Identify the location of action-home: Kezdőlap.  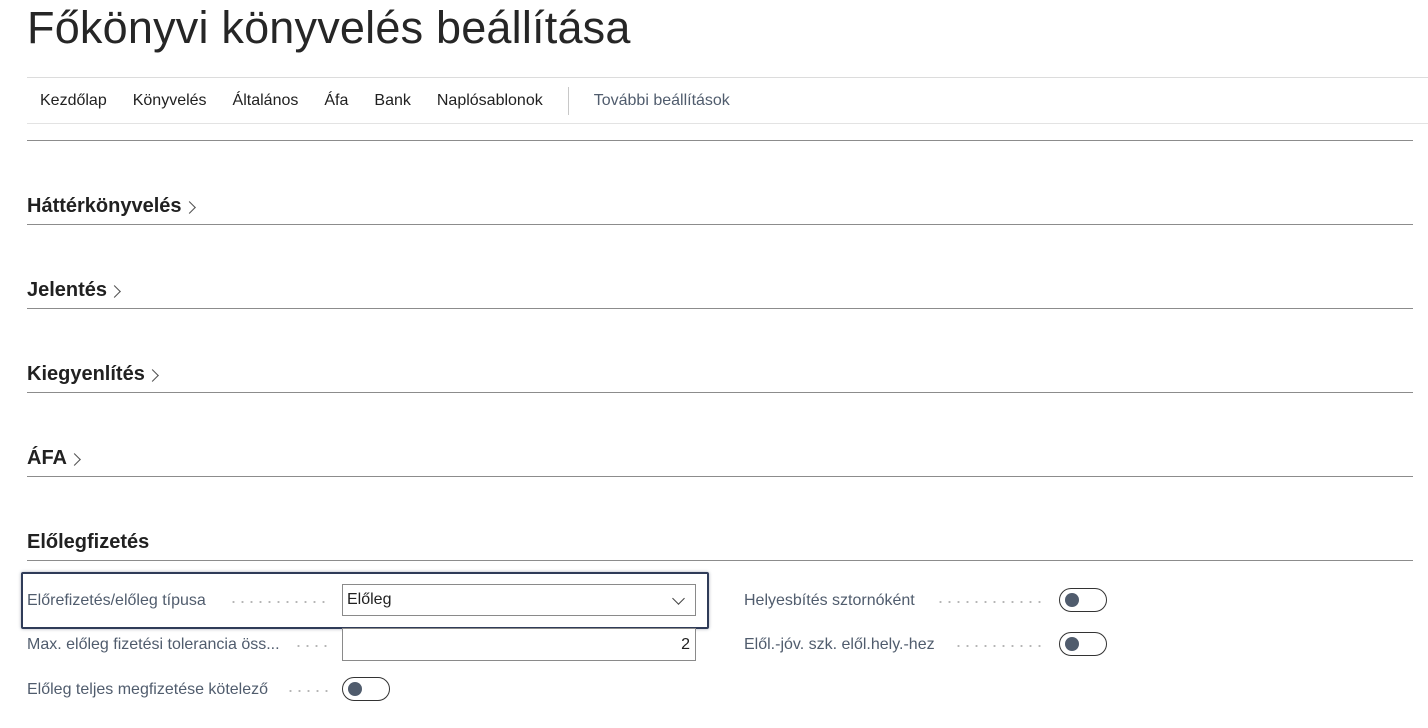
(73, 101).